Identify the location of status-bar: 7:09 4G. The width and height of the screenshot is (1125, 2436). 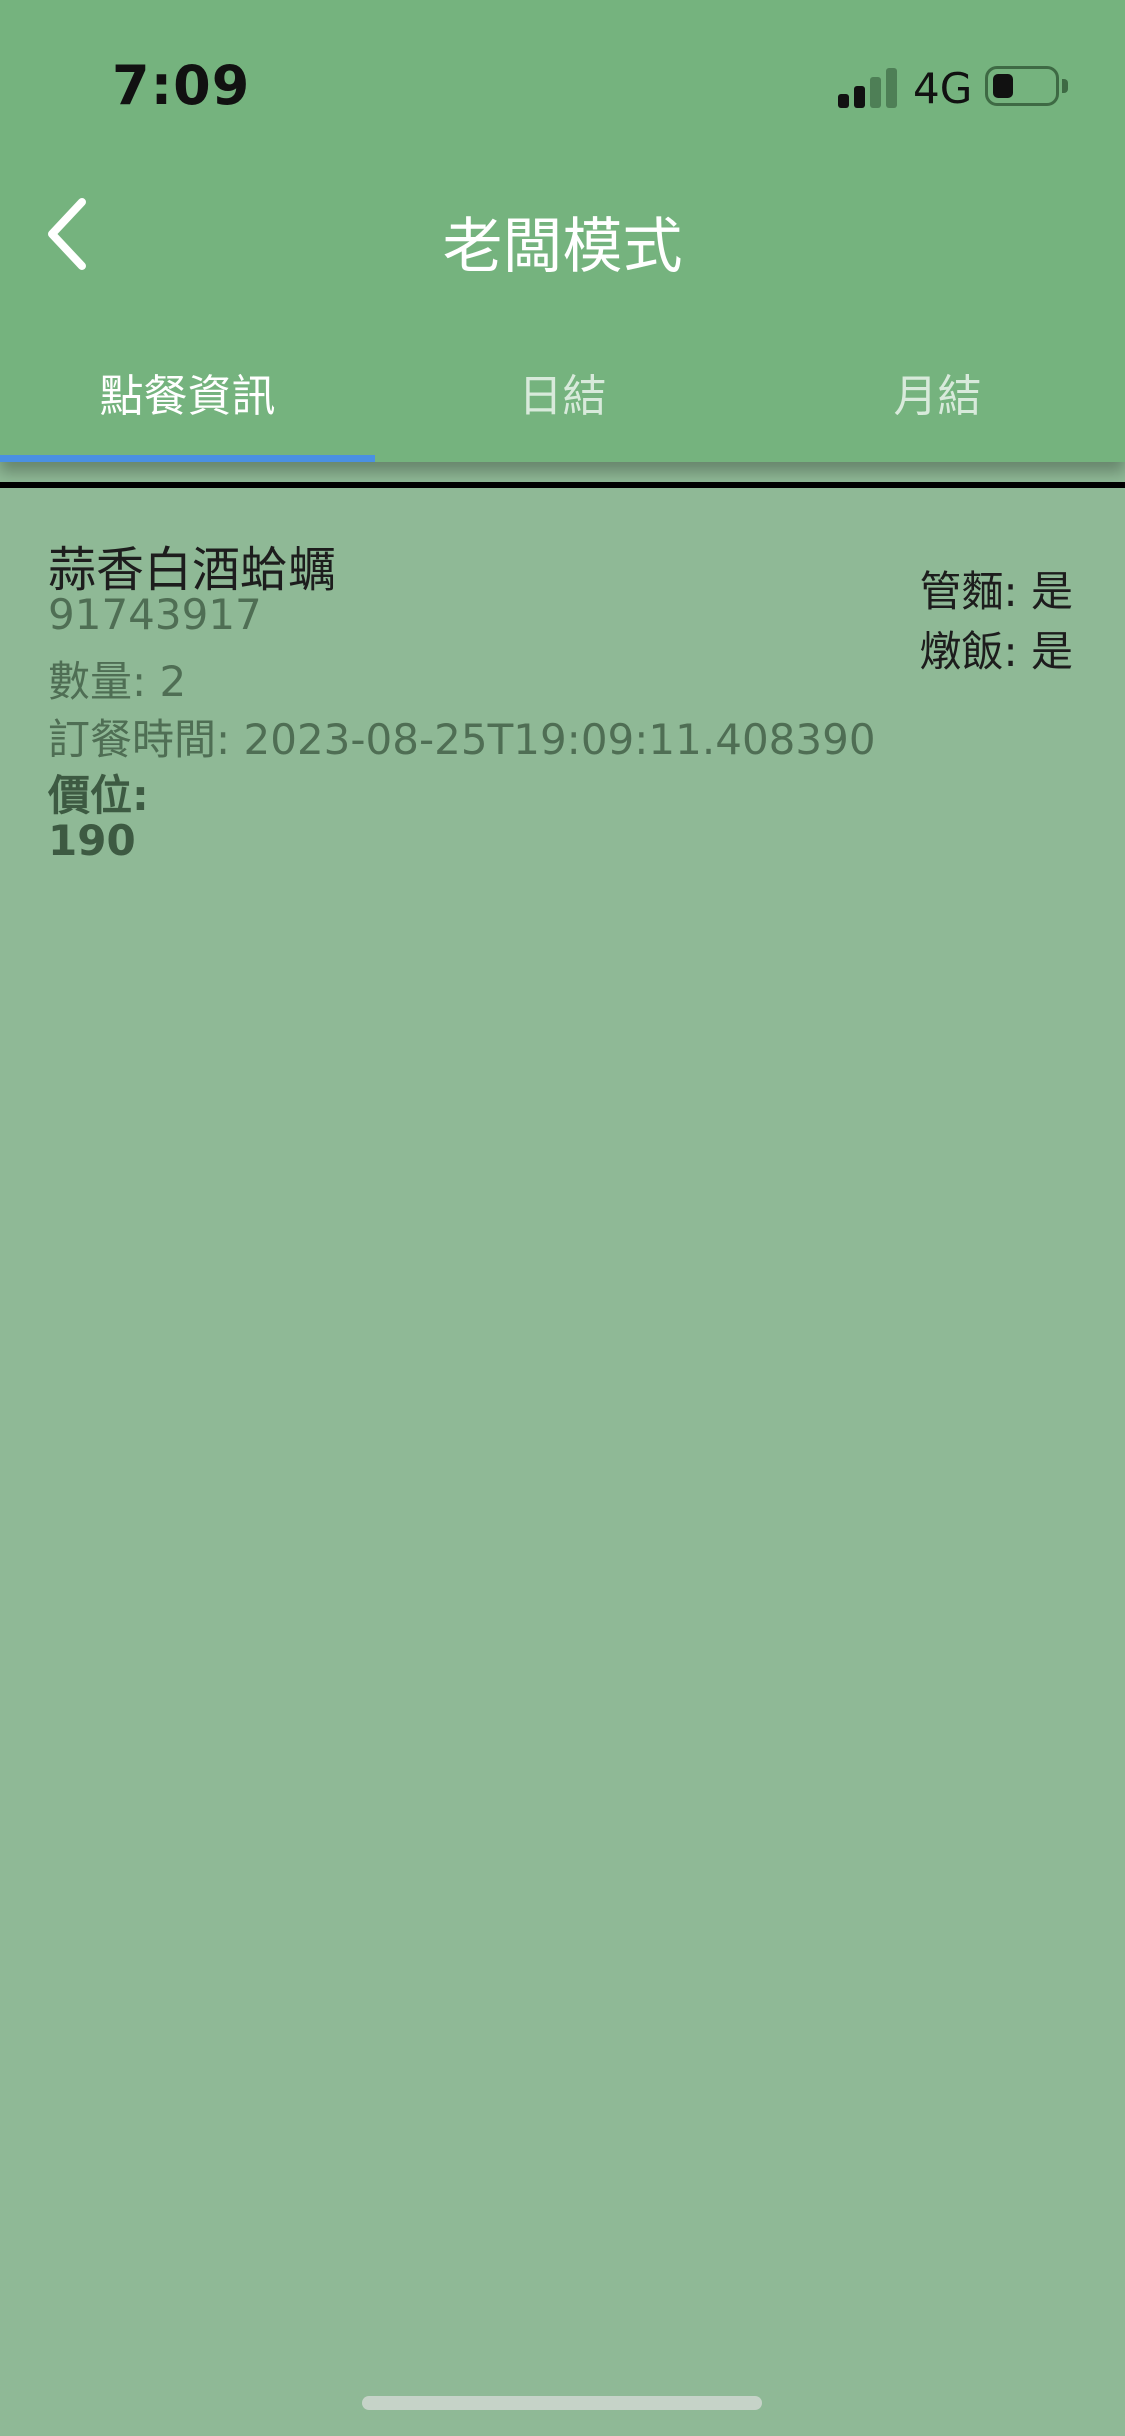
(562, 70).